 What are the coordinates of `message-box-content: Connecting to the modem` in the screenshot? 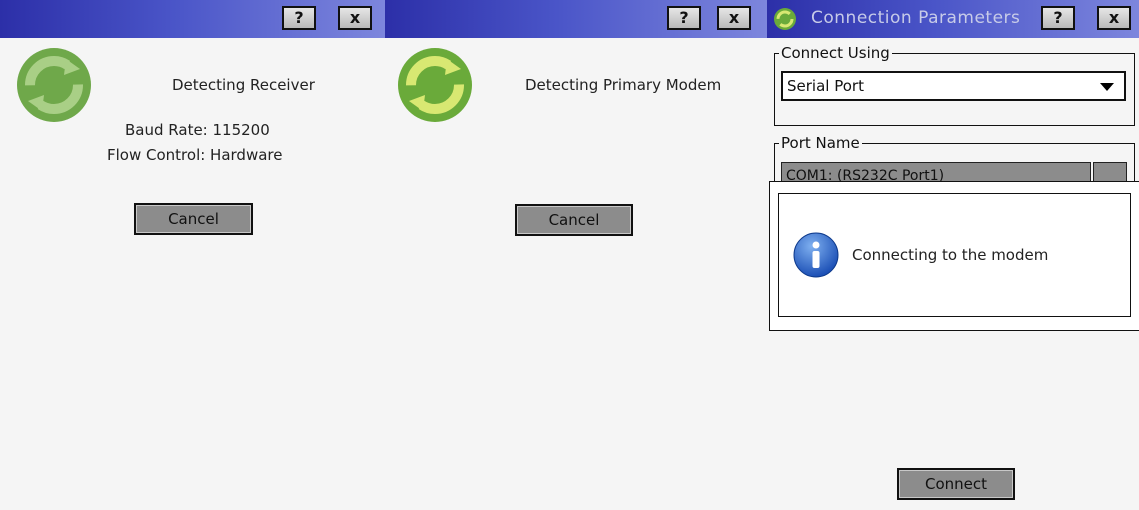 It's located at (954, 255).